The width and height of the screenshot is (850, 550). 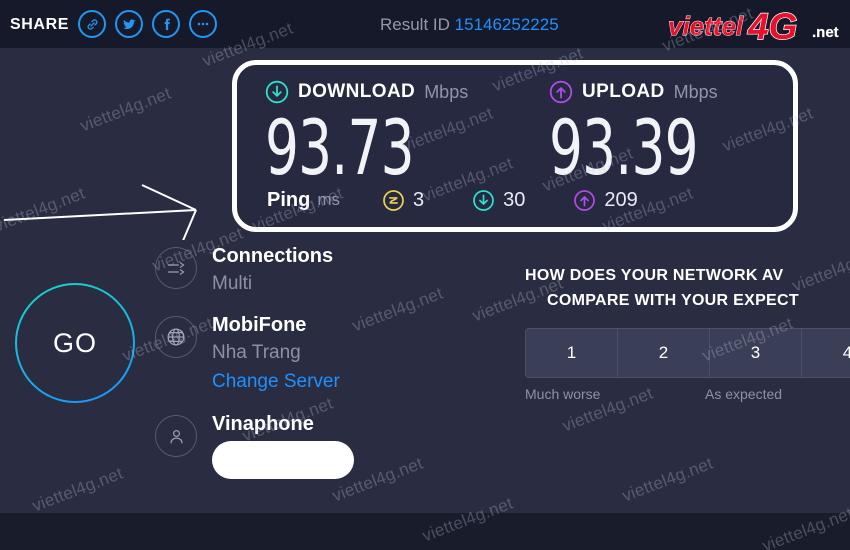 I want to click on viettel4g-logo: viettel 4G .net, so click(x=755, y=24).